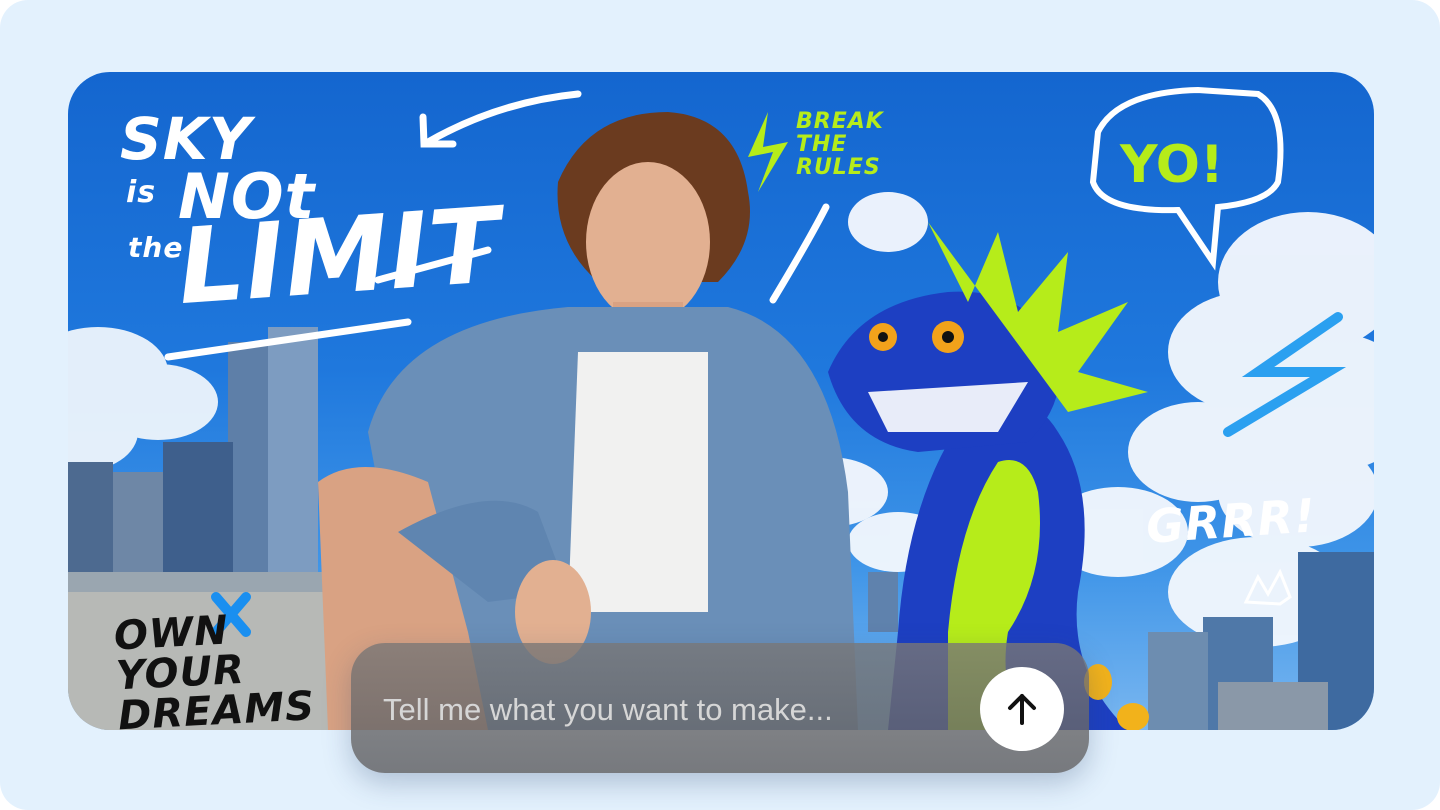 The image size is (1440, 810). What do you see at coordinates (156, 247) in the screenshot?
I see `the-graffiti: the` at bounding box center [156, 247].